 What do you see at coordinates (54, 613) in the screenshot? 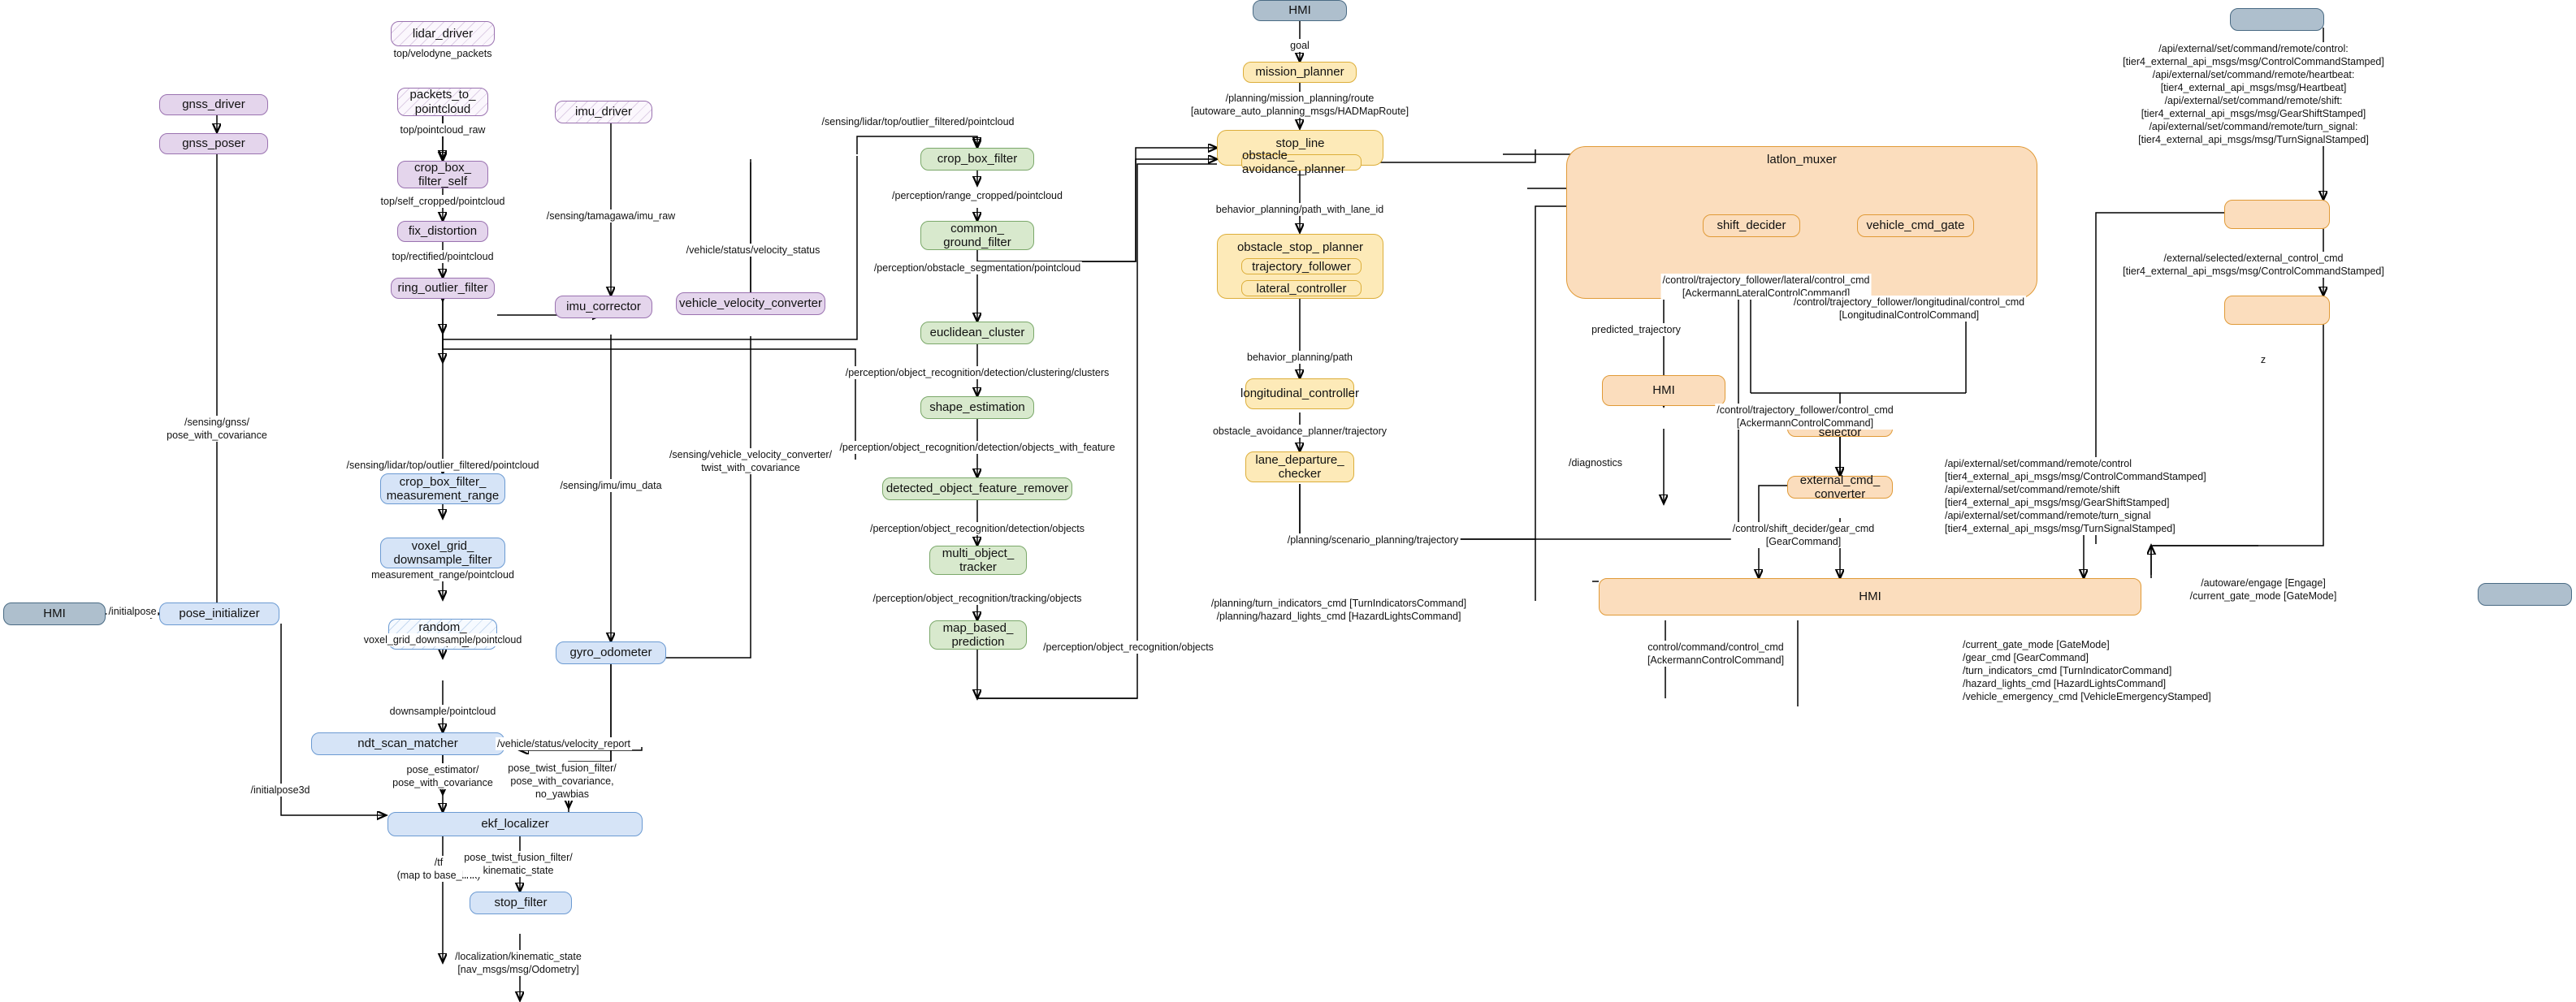
I see `node-hmi-left: HMI` at bounding box center [54, 613].